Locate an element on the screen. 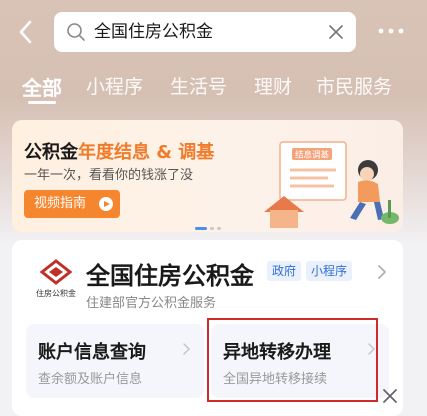 This screenshot has width=427, height=416. more-options-icon is located at coordinates (391, 31).